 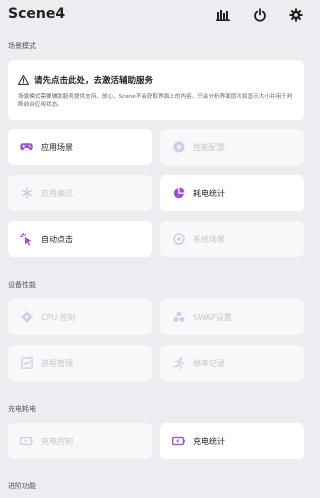 I want to click on tile-app-scene: 应用场景, so click(x=80, y=147).